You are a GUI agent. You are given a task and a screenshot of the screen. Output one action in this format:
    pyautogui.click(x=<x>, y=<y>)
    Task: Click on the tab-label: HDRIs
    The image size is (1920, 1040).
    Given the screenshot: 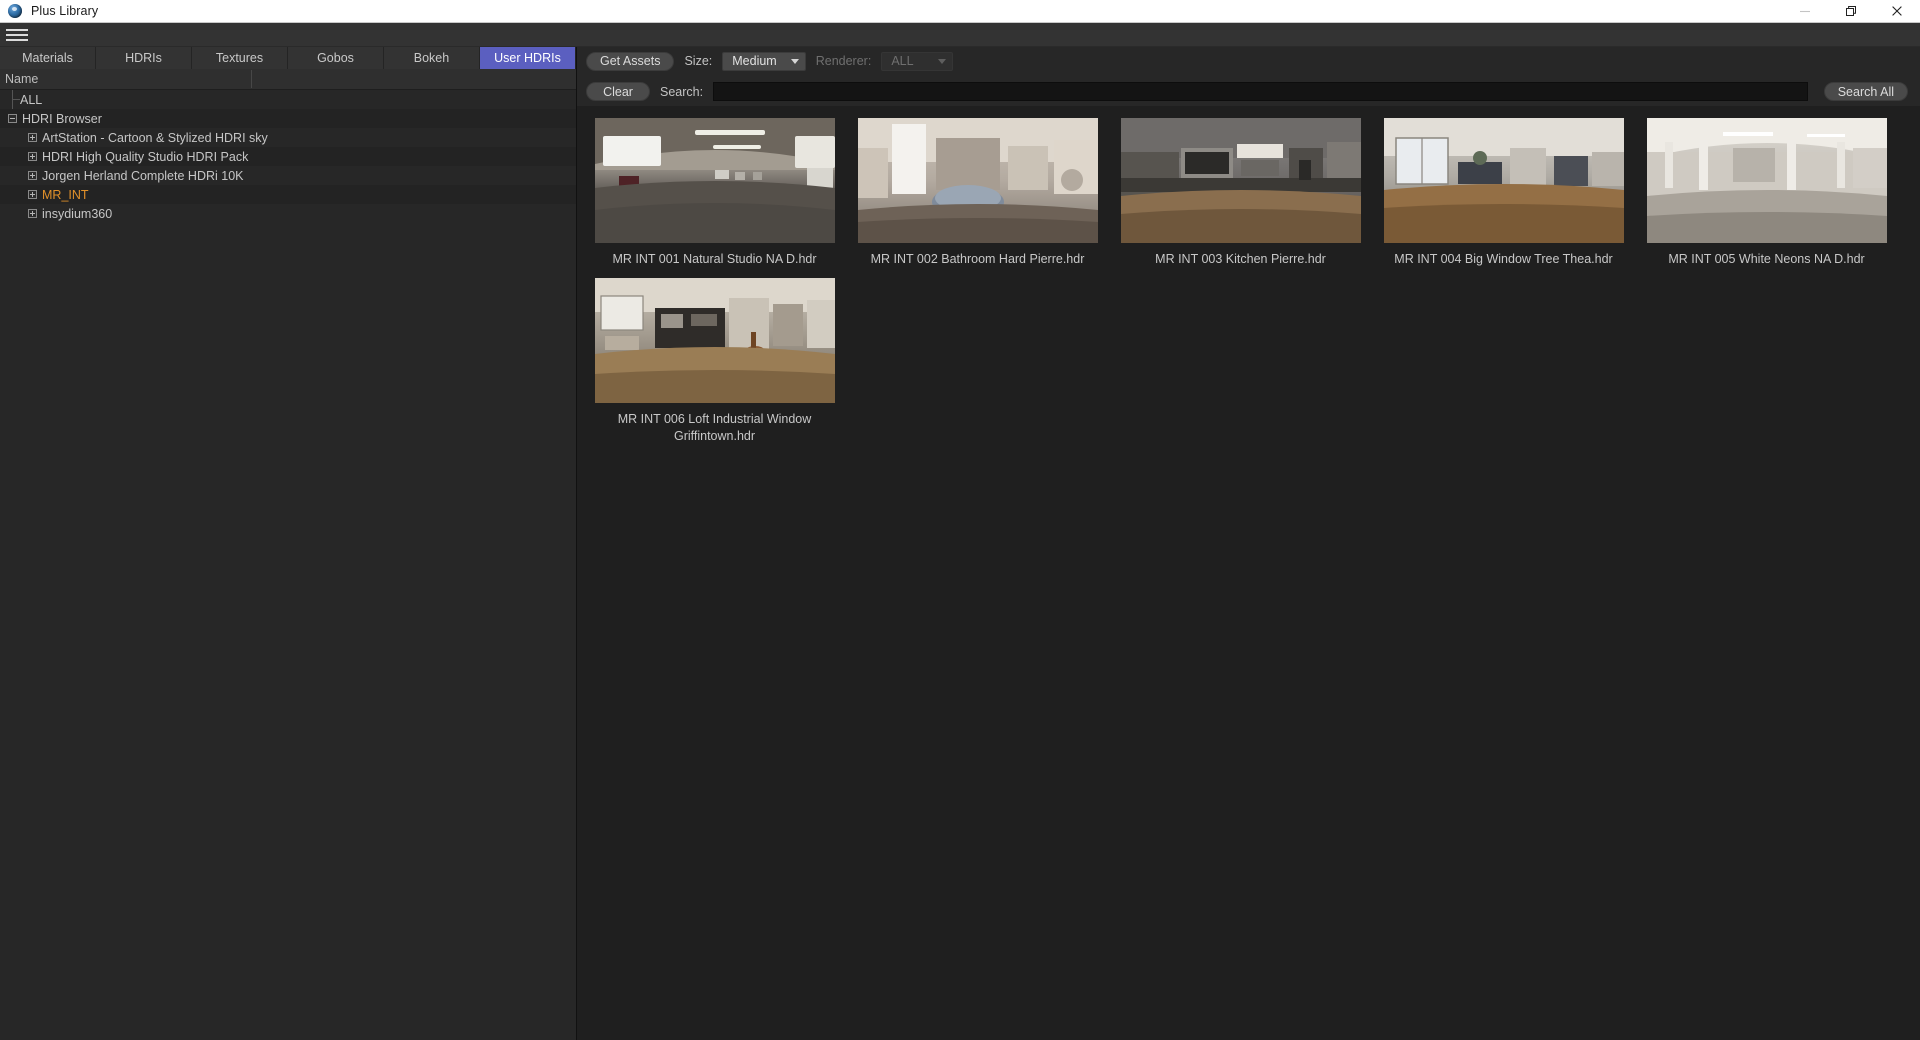 What is the action you would take?
    pyautogui.click(x=143, y=58)
    